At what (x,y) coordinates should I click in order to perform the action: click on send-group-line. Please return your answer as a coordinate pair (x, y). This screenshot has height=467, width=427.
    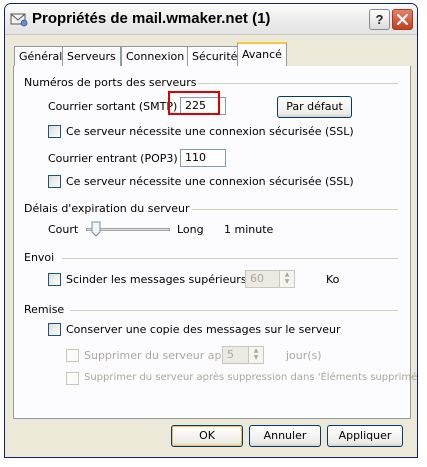
    Looking at the image, I should click on (230, 258).